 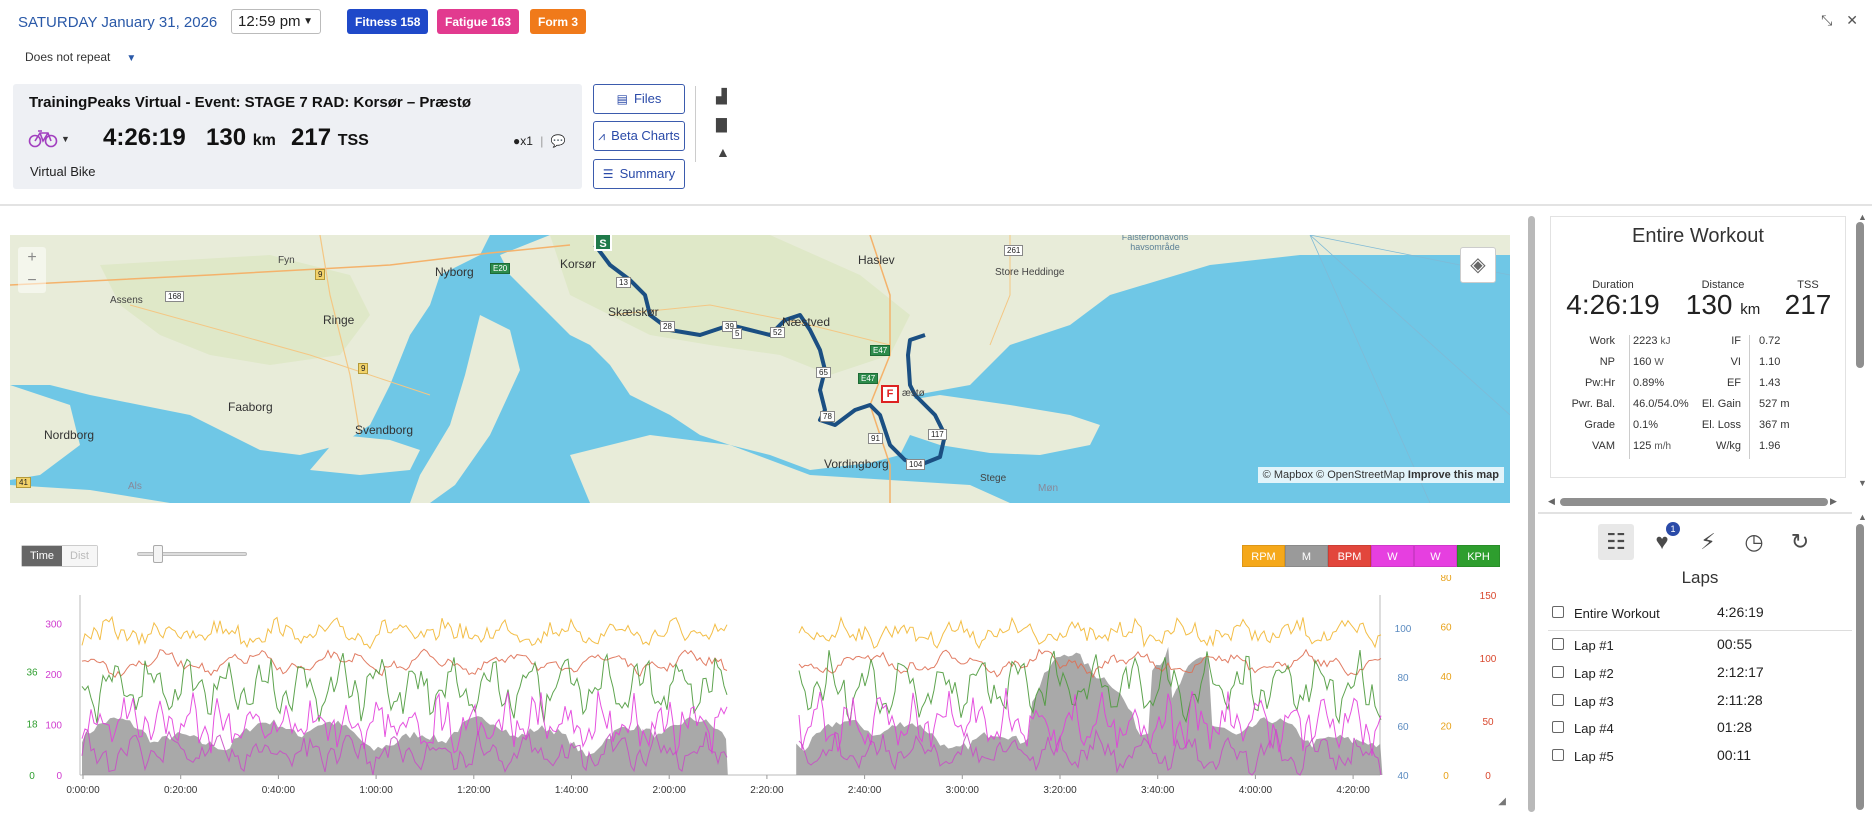 I want to click on x-tick-label: 0:00:00, so click(x=83, y=790).